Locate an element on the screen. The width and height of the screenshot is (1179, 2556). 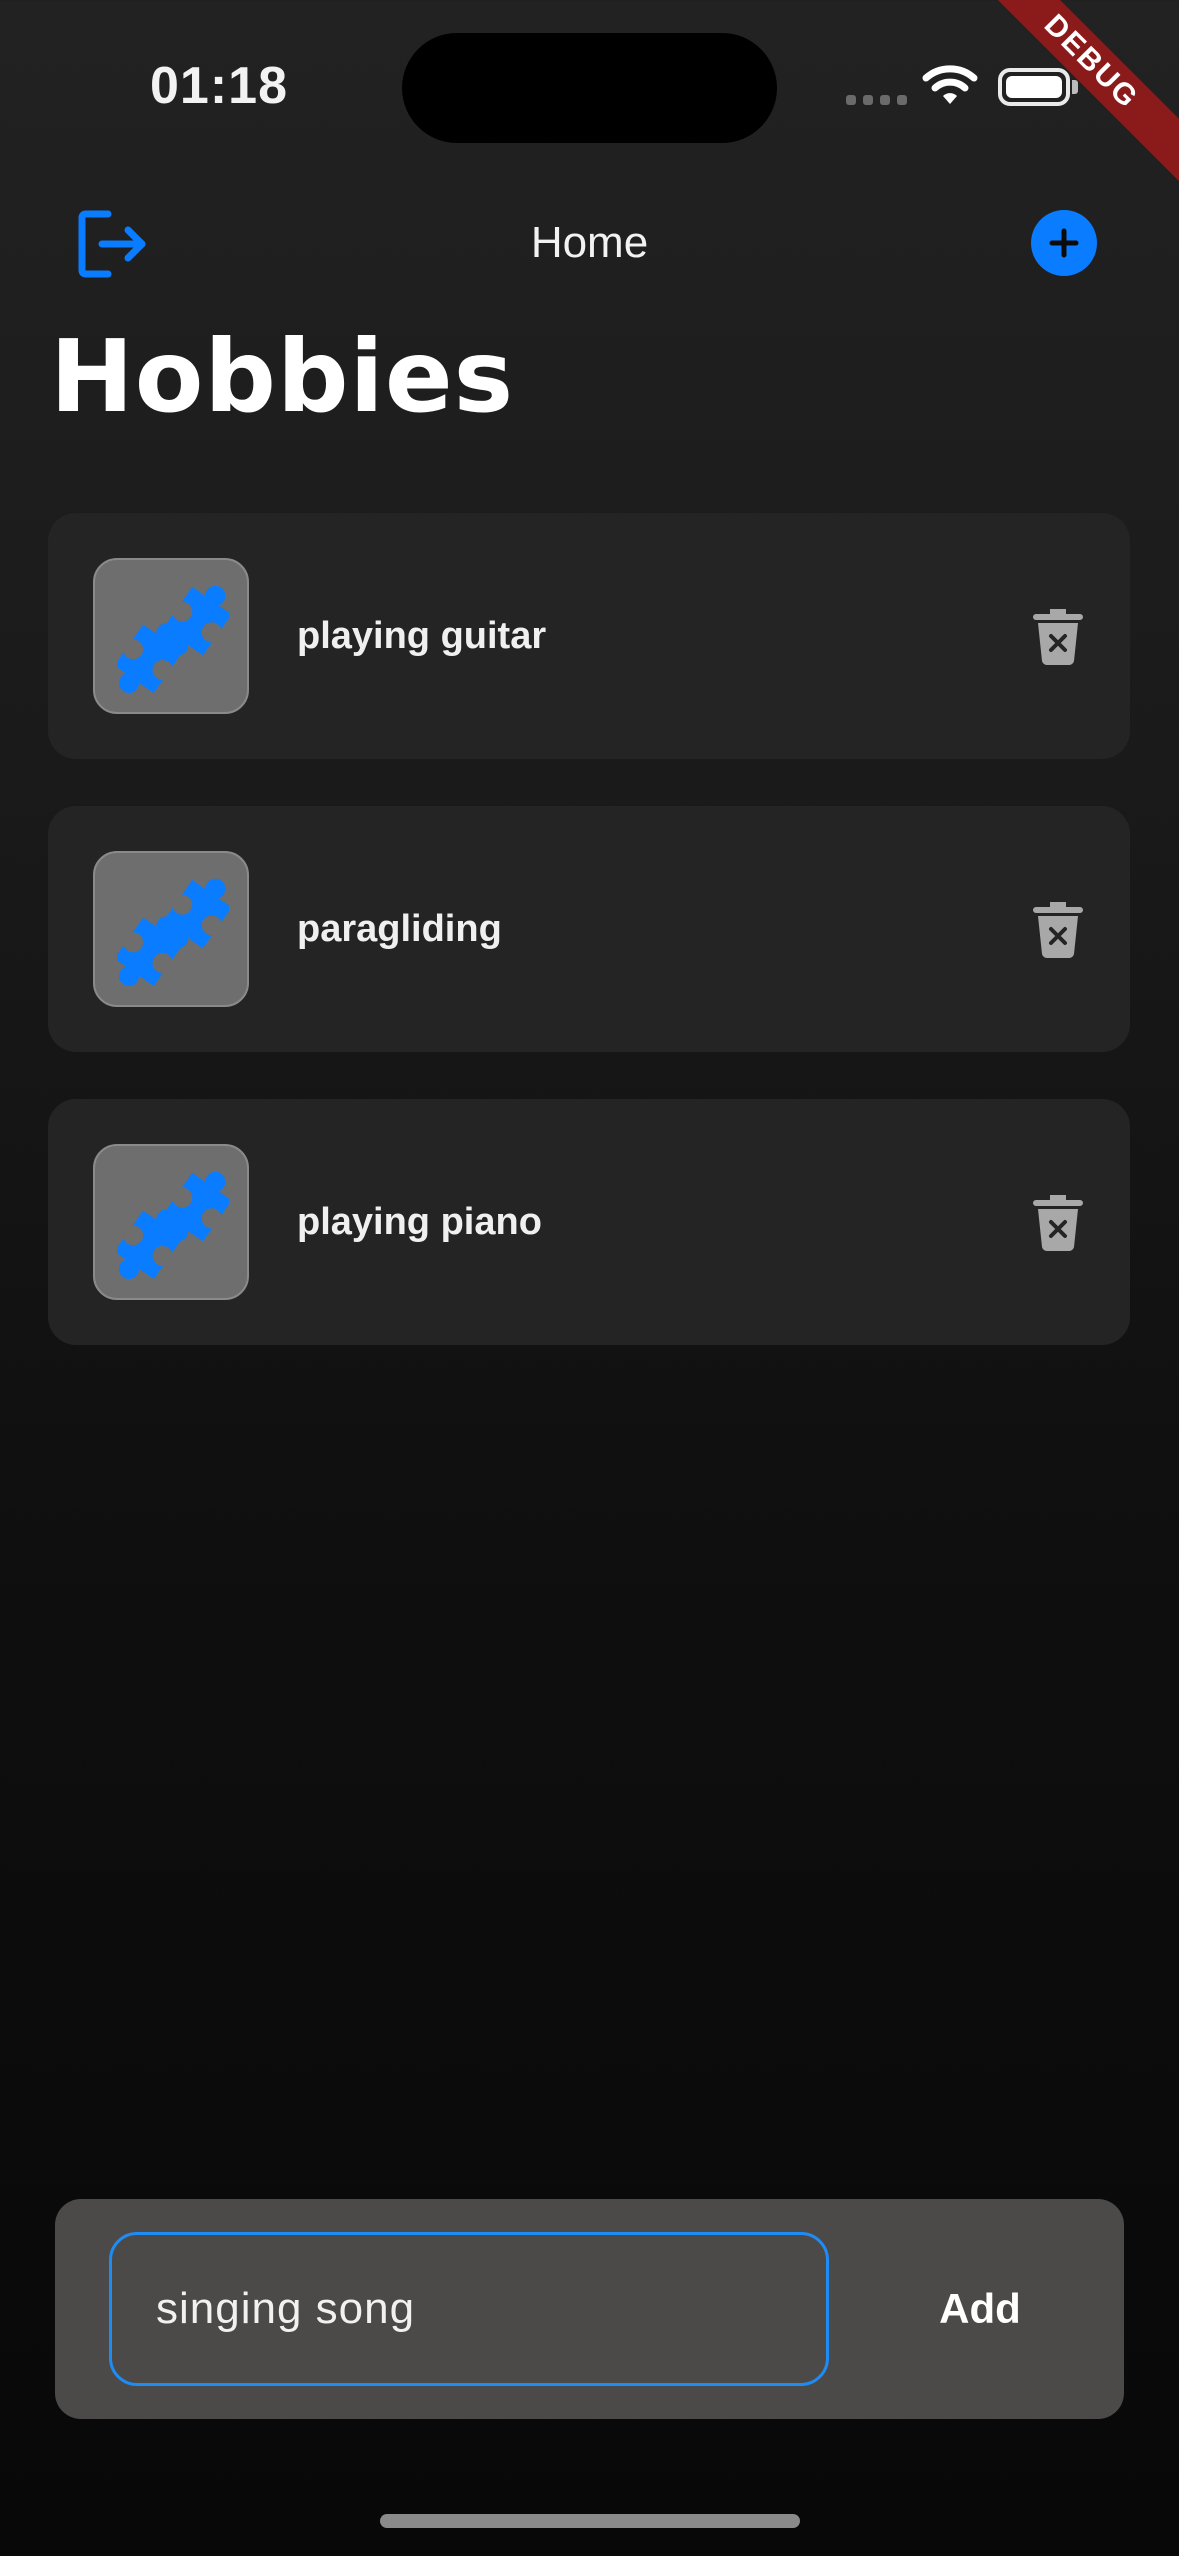
plus-icon is located at coordinates (1064, 243).